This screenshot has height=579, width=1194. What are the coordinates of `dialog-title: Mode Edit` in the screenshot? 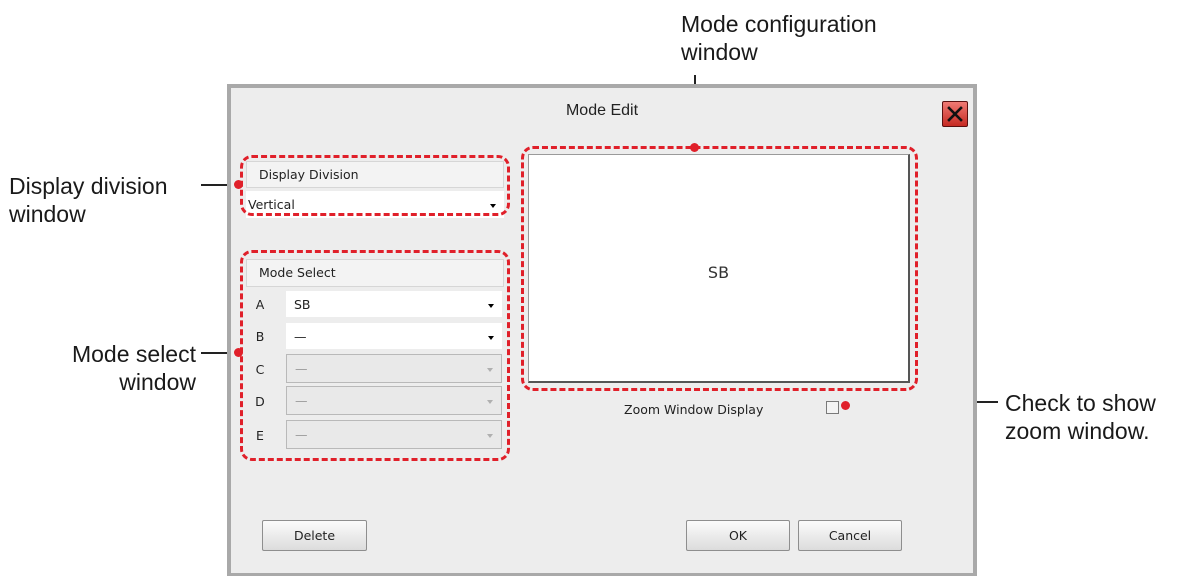 It's located at (602, 110).